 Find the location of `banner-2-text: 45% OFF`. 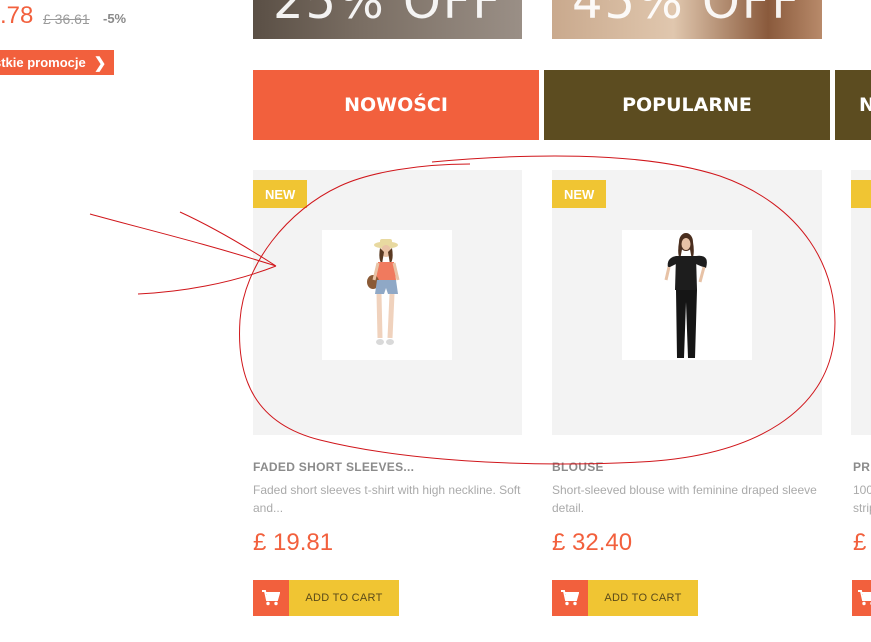

banner-2-text: 45% OFF is located at coordinates (686, 15).